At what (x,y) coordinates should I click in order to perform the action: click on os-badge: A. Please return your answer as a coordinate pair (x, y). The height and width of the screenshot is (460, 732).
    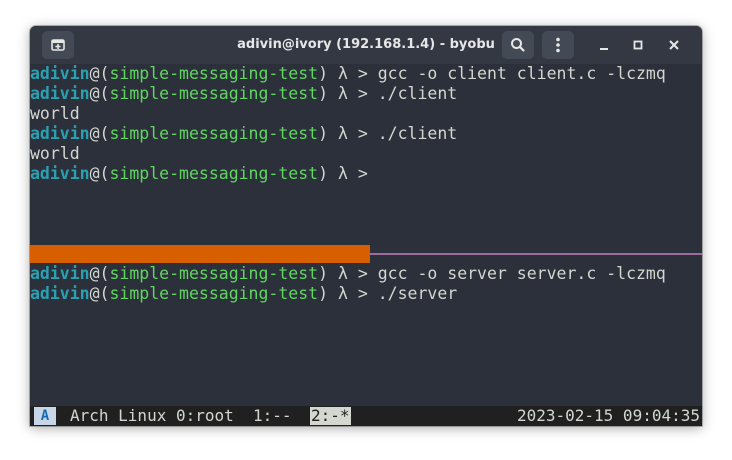
    Looking at the image, I should click on (45, 416).